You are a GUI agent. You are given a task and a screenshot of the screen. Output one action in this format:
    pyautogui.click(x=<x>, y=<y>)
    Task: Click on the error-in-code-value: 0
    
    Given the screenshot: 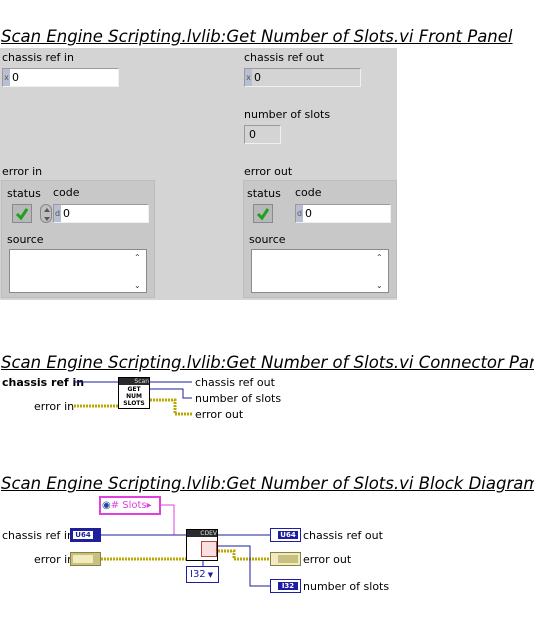 What is the action you would take?
    pyautogui.click(x=66, y=213)
    